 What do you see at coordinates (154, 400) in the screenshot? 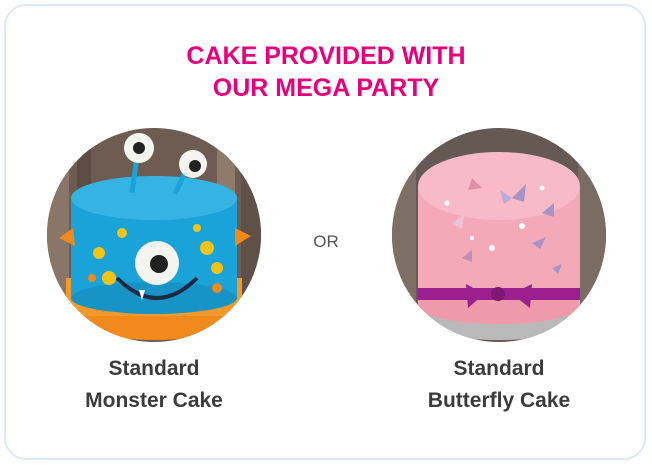
I see `monster-cake-caption-line-2: Monster Cake` at bounding box center [154, 400].